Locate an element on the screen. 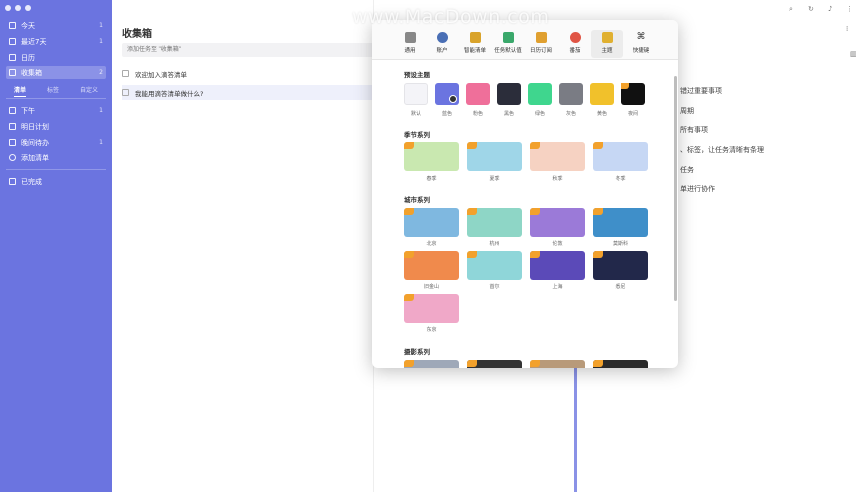  sidebar-item-inbox: 收集箱 2 is located at coordinates (56, 72).